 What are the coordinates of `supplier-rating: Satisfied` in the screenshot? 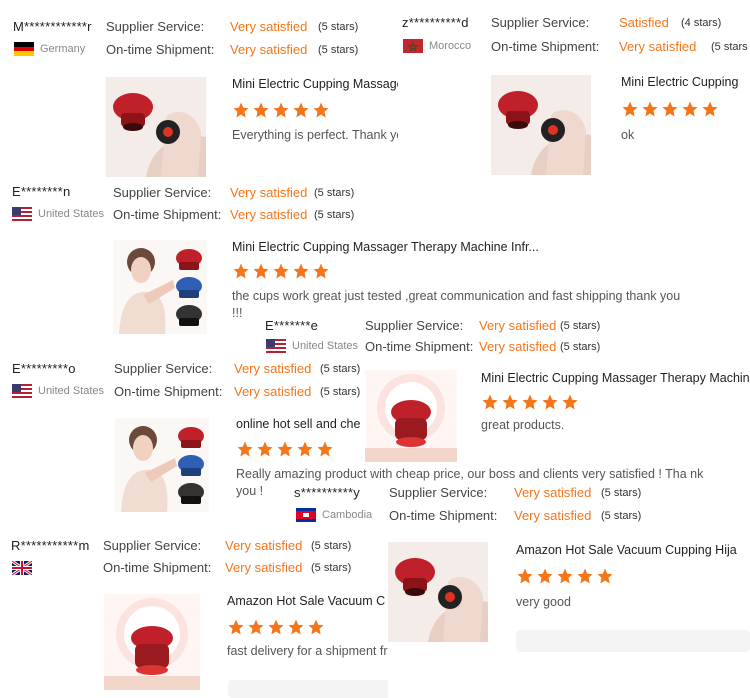 It's located at (644, 22).